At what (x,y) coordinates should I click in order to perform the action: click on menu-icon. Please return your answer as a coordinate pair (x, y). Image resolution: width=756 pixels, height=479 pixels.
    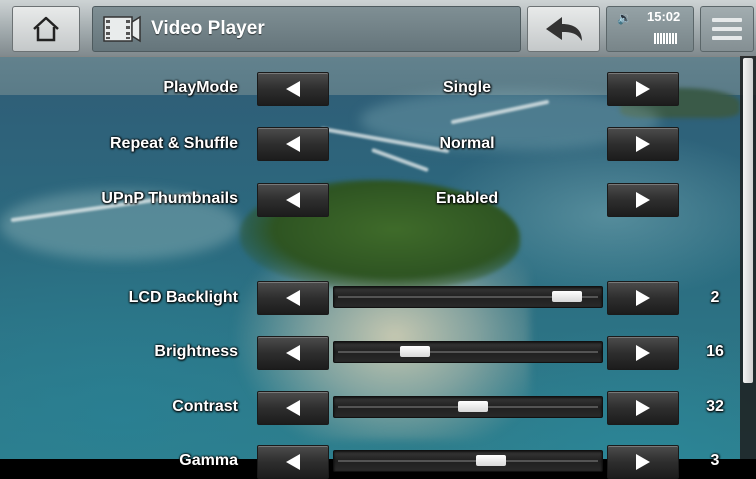
    Looking at the image, I should click on (727, 20).